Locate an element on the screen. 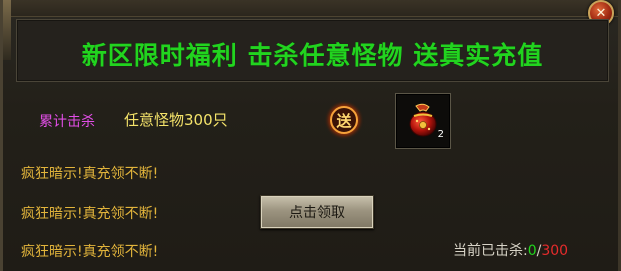  dialog-title: 新区限时福利 击杀任意怪物 送真实充值 is located at coordinates (312, 55).